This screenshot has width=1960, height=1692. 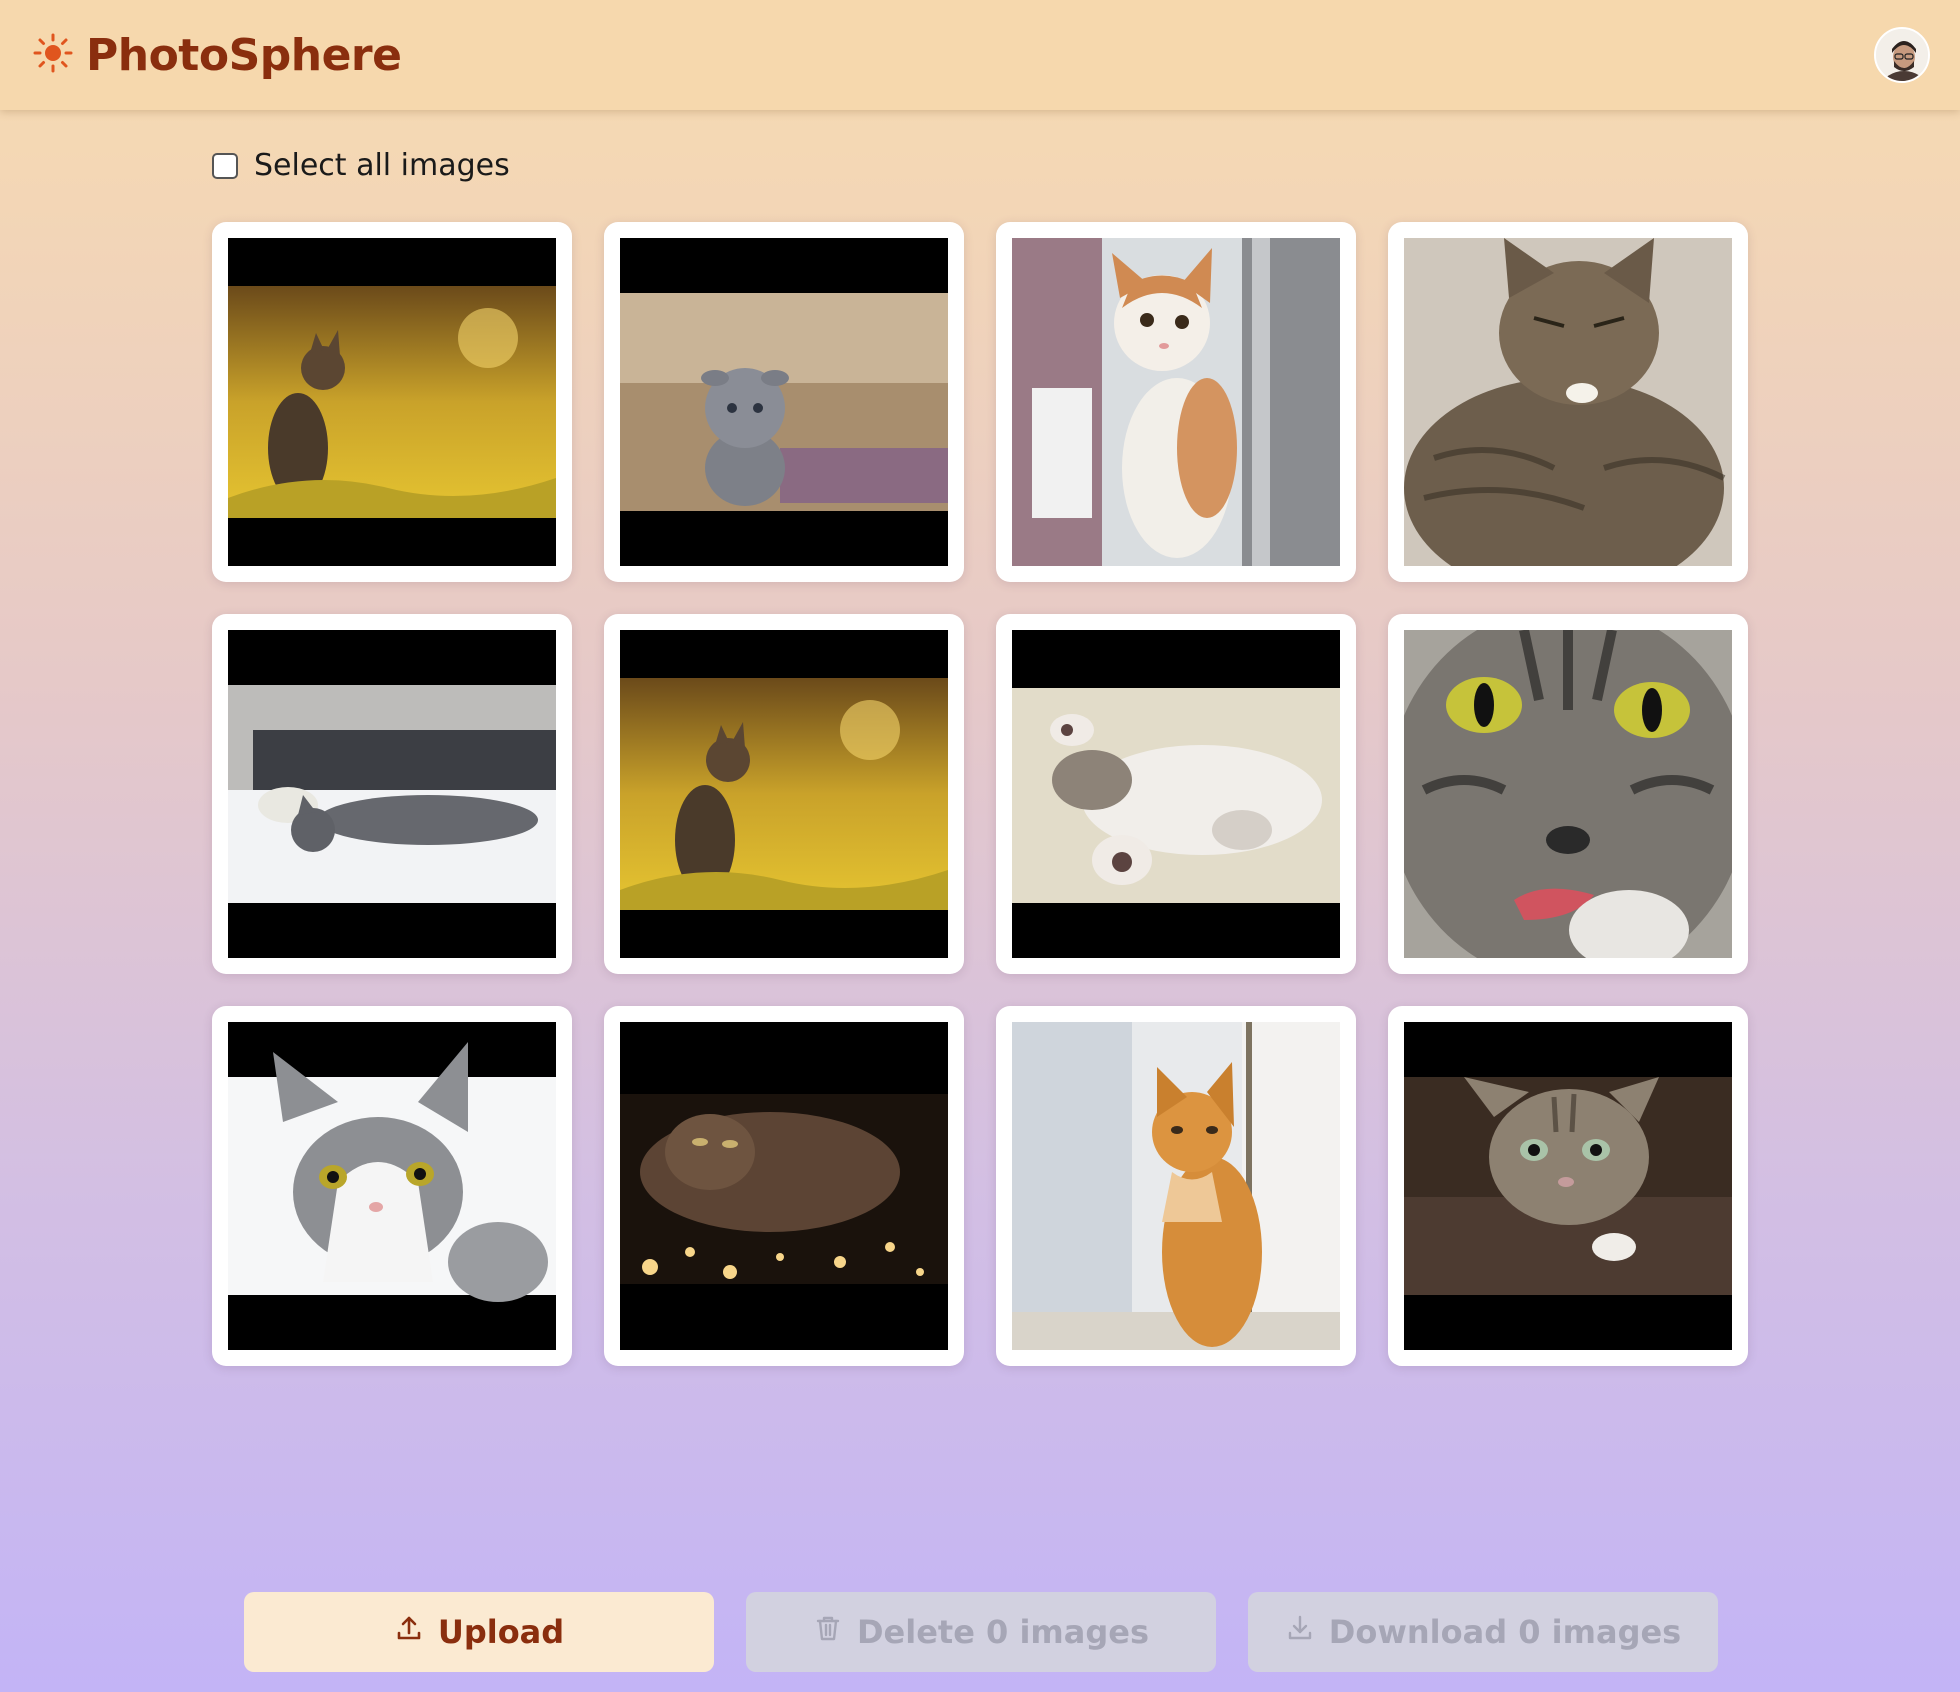 I want to click on app-header: PhotoSphere, so click(x=980, y=55).